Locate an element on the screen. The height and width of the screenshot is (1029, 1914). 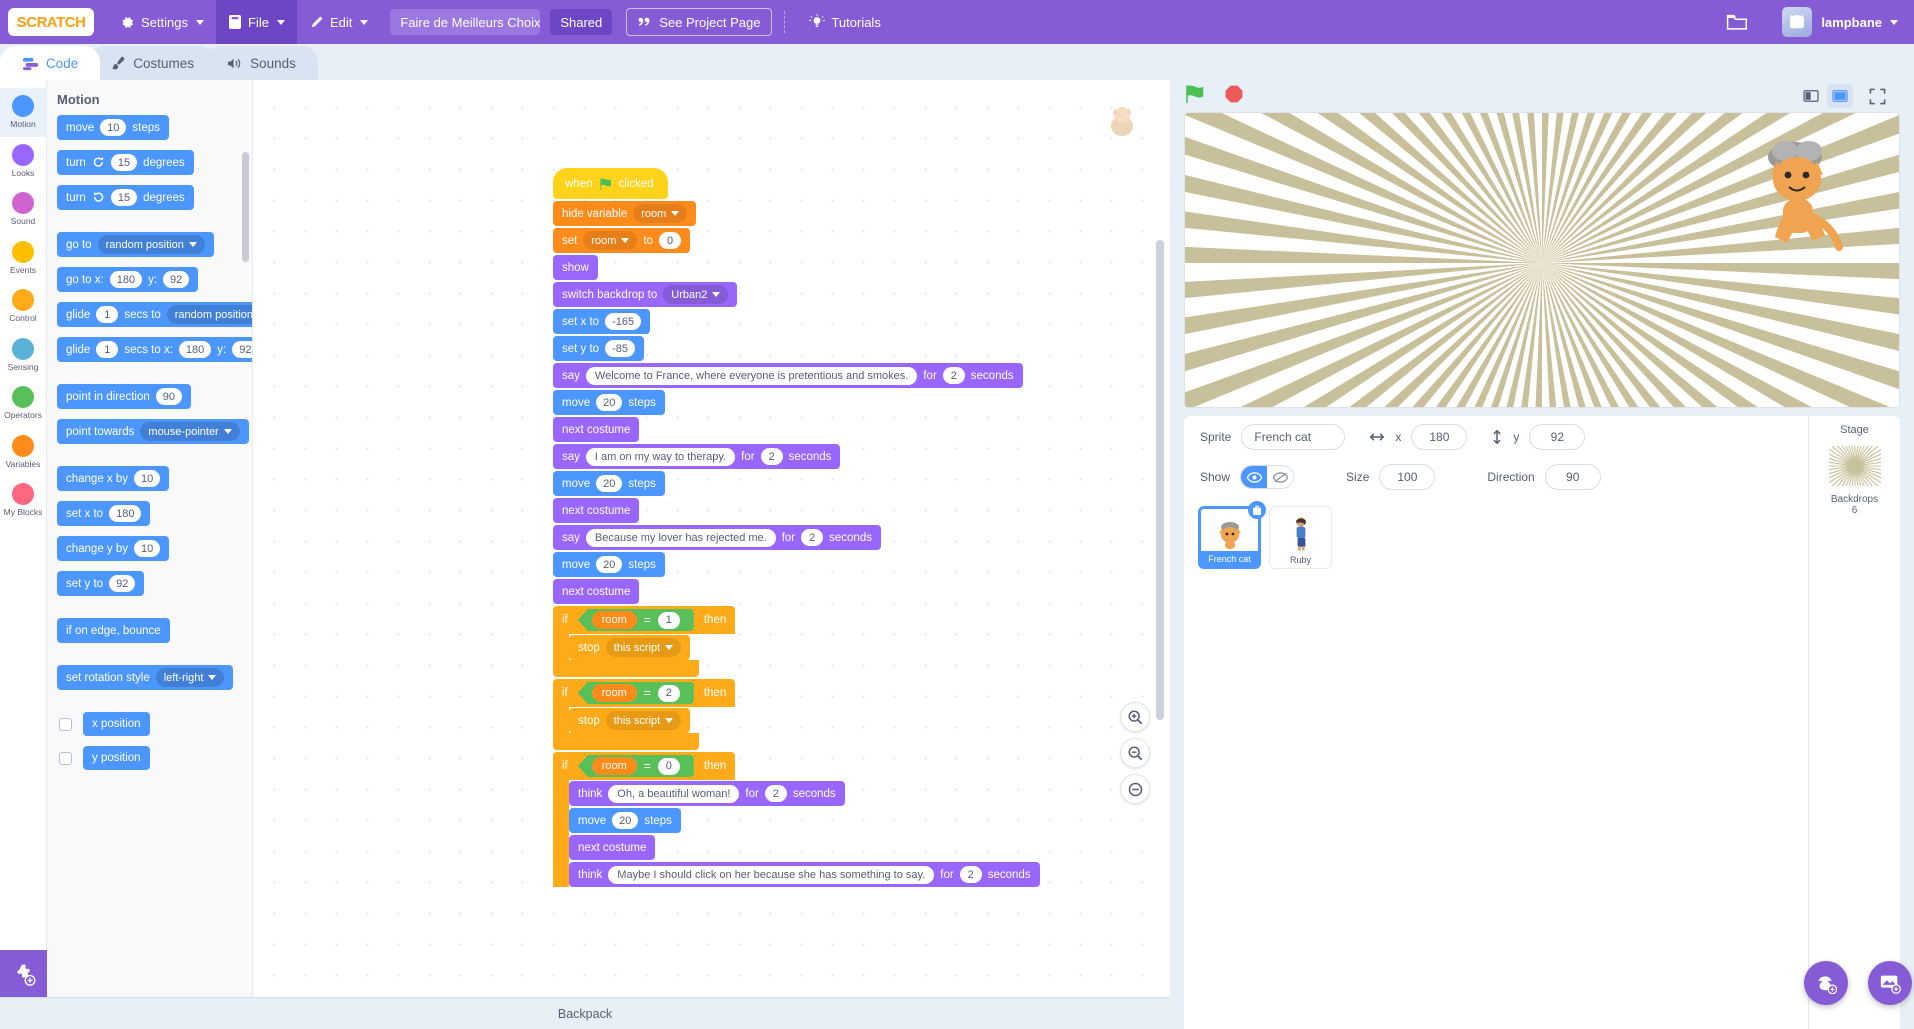
palette-block-move: move 10 steps is located at coordinates (149, 127).